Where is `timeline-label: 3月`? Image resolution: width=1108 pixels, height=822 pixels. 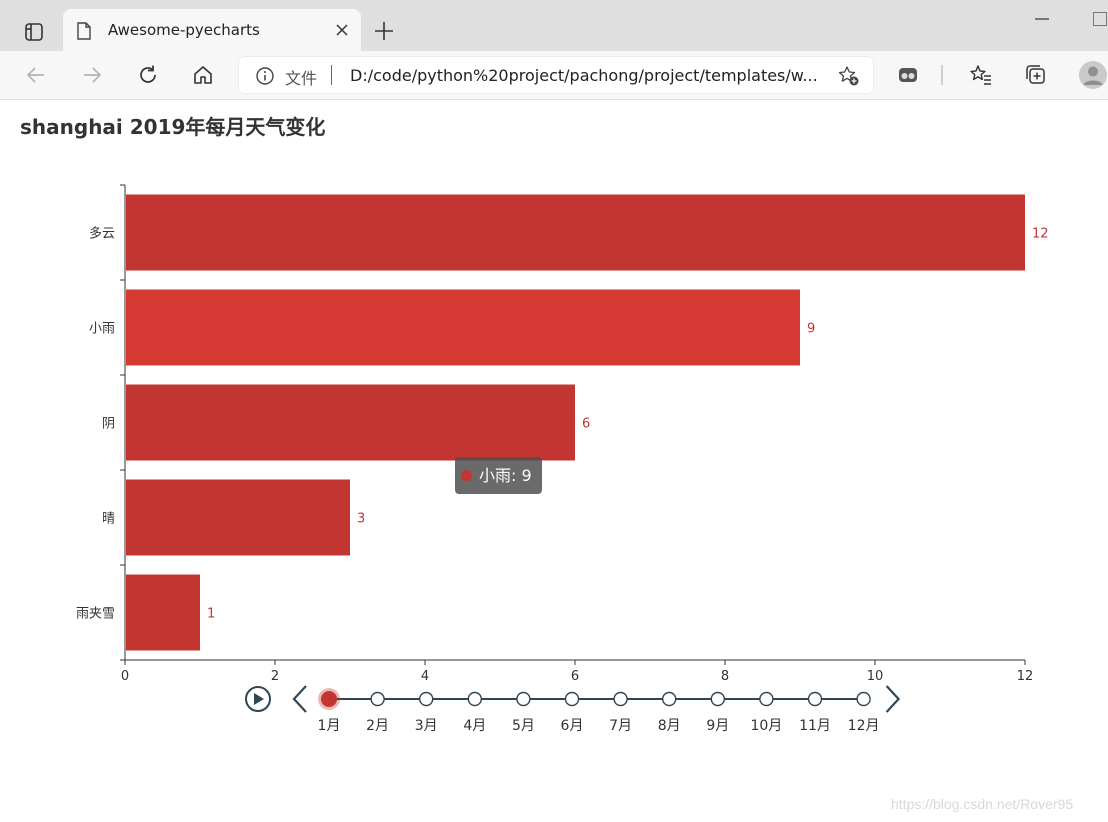
timeline-label: 3月 is located at coordinates (426, 726).